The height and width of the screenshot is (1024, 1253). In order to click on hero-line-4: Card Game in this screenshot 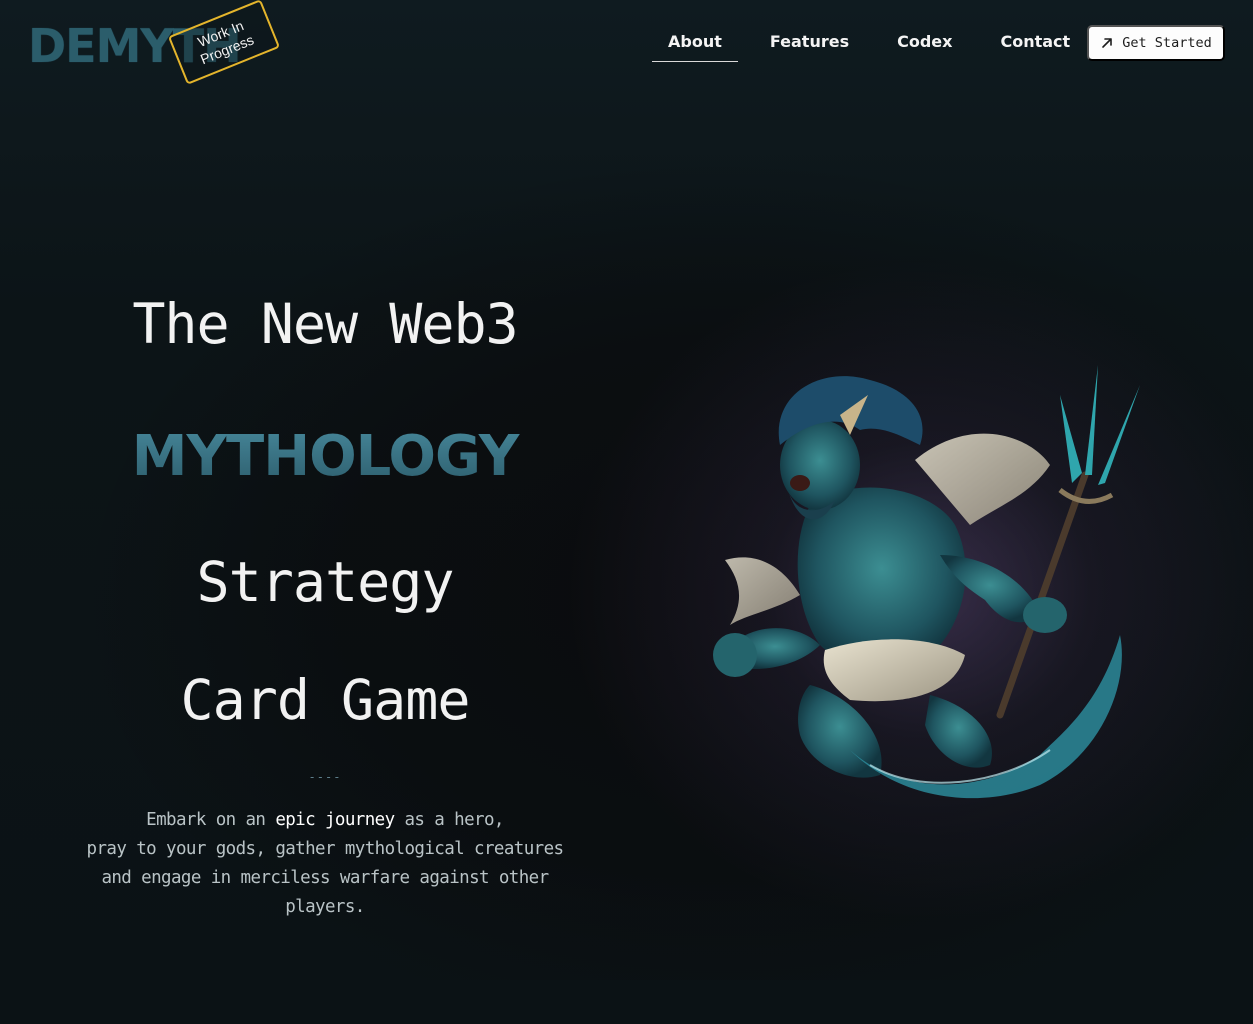, I will do `click(325, 700)`.